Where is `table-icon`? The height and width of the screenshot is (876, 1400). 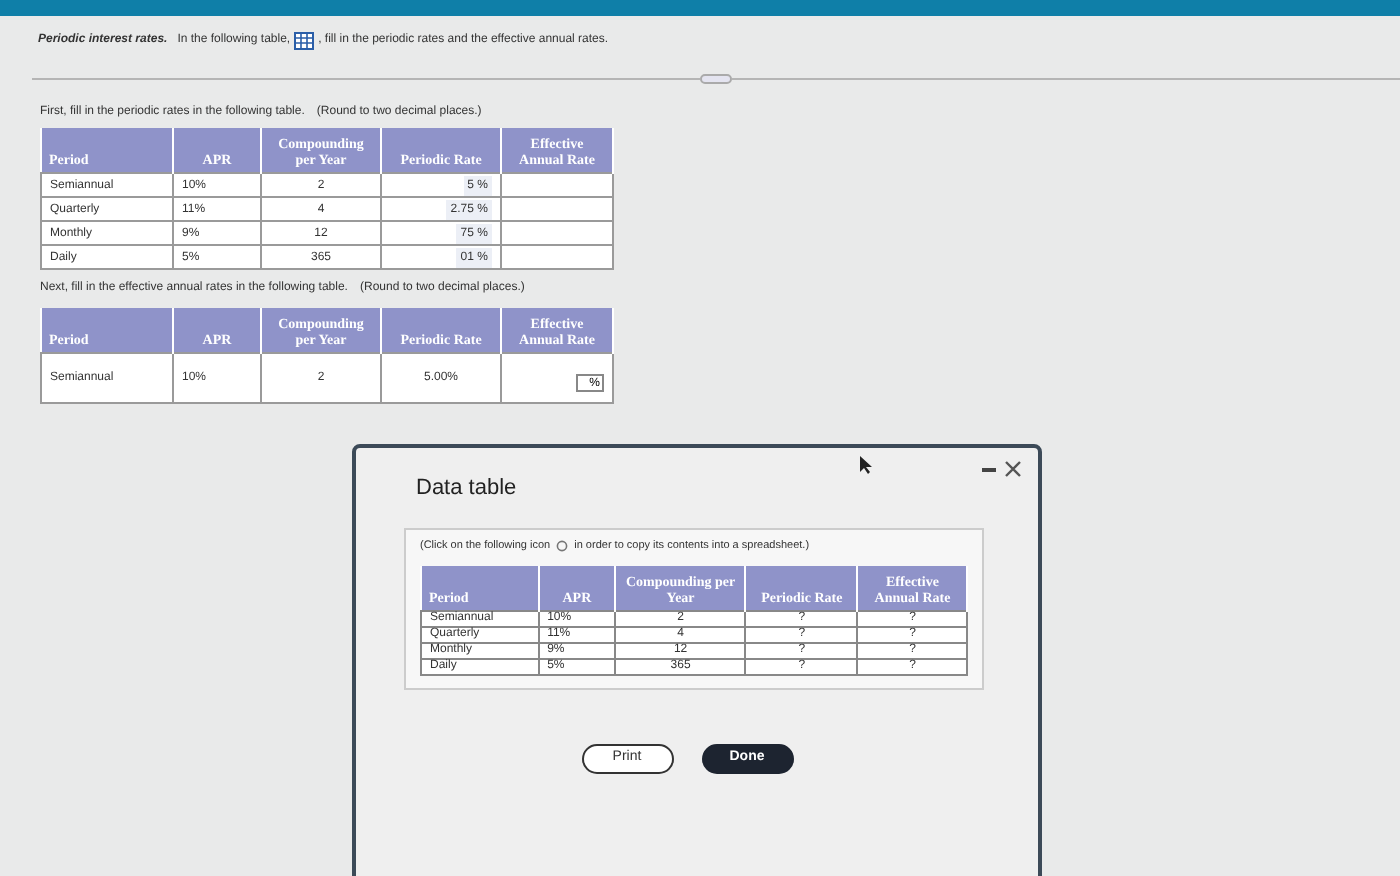
table-icon is located at coordinates (304, 41).